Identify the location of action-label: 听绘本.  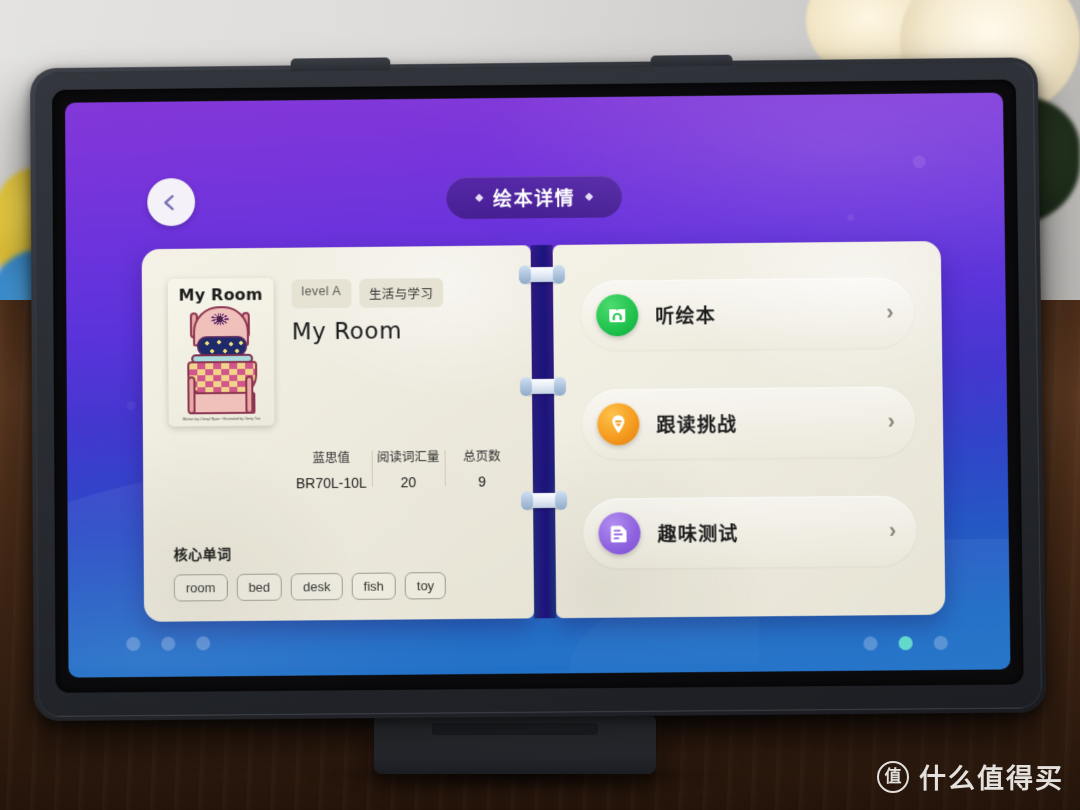
(686, 316).